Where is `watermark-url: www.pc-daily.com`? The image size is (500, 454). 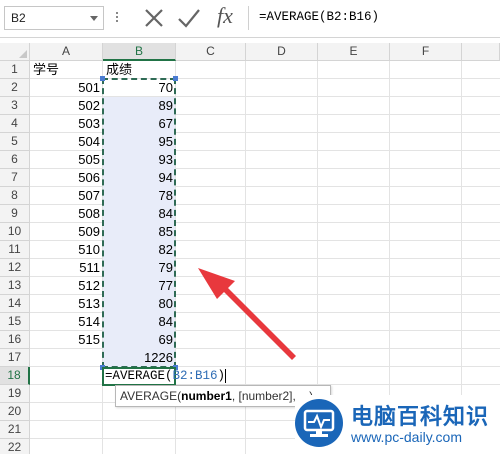 watermark-url: www.pc-daily.com is located at coordinates (406, 437).